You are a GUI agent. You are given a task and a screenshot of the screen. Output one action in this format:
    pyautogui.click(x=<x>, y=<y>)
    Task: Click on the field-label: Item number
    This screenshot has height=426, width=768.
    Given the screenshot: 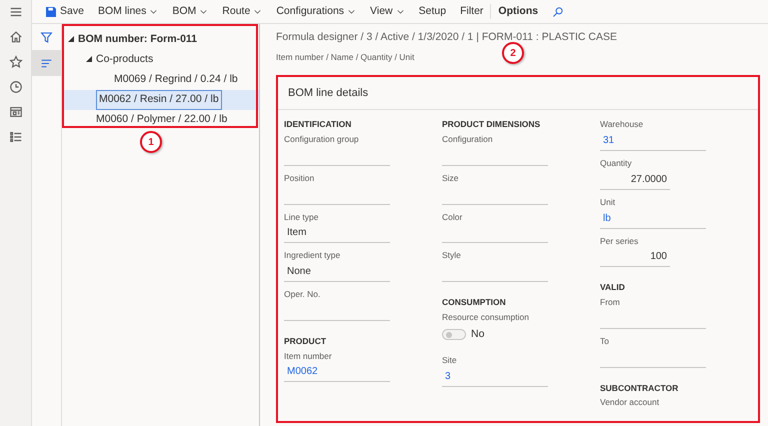 What is the action you would take?
    pyautogui.click(x=308, y=356)
    